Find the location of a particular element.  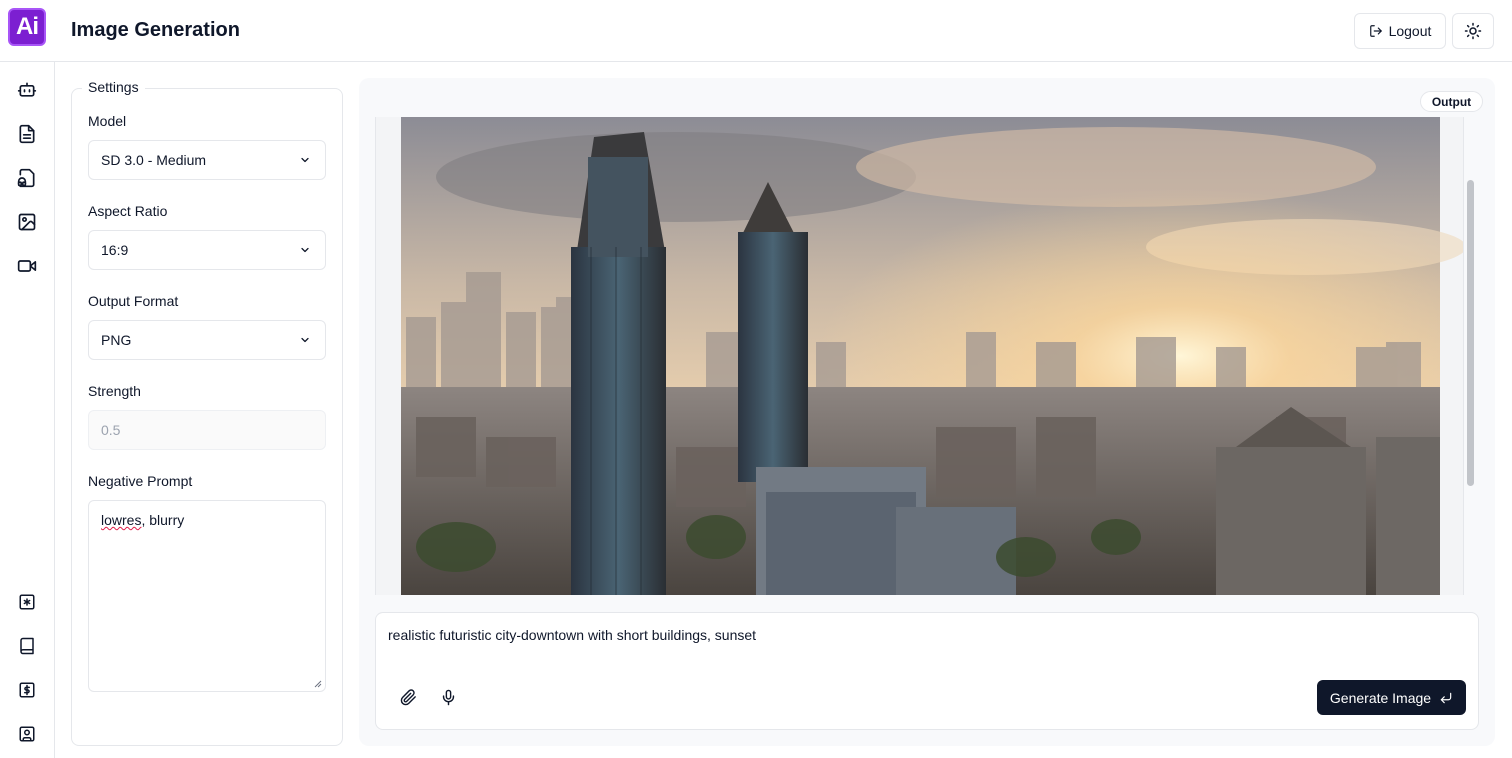

microphone-button is located at coordinates (448, 697).